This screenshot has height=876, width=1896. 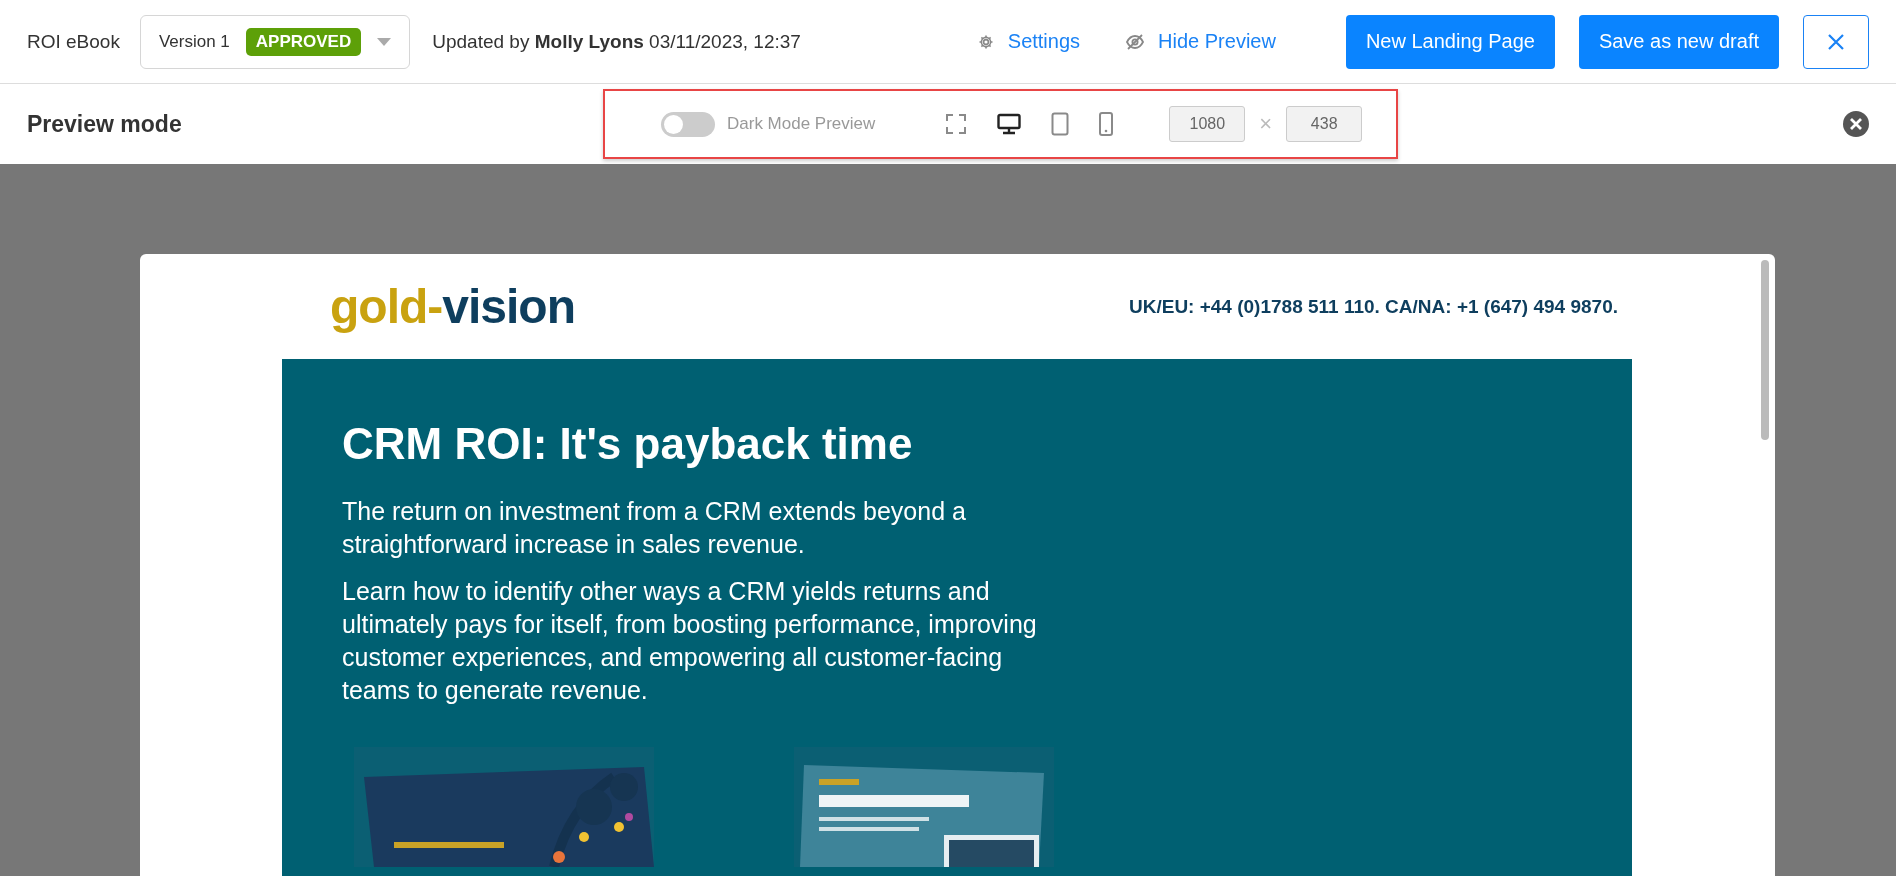 What do you see at coordinates (628, 444) in the screenshot?
I see `hero-heading: CRM ROI: It's payback time` at bounding box center [628, 444].